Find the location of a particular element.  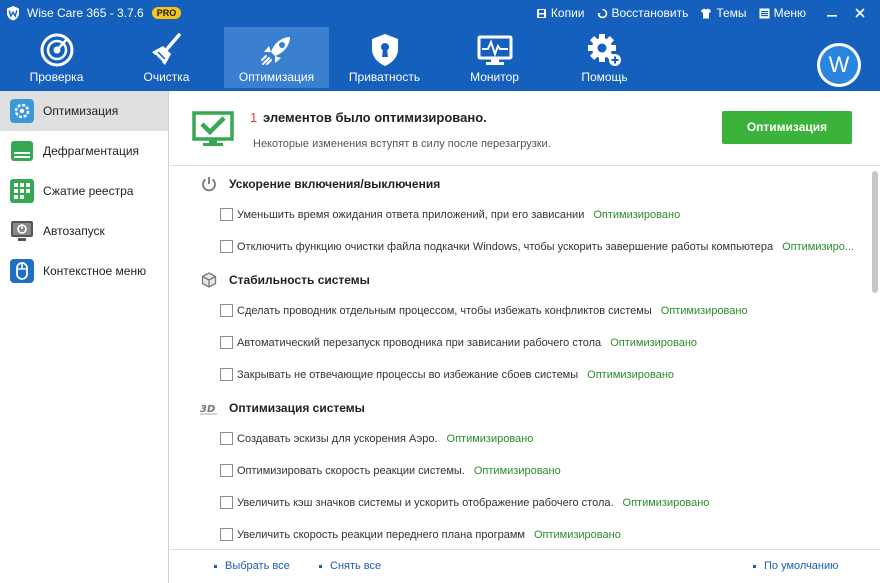

tab-optimization: Оптимизация is located at coordinates (276, 57).